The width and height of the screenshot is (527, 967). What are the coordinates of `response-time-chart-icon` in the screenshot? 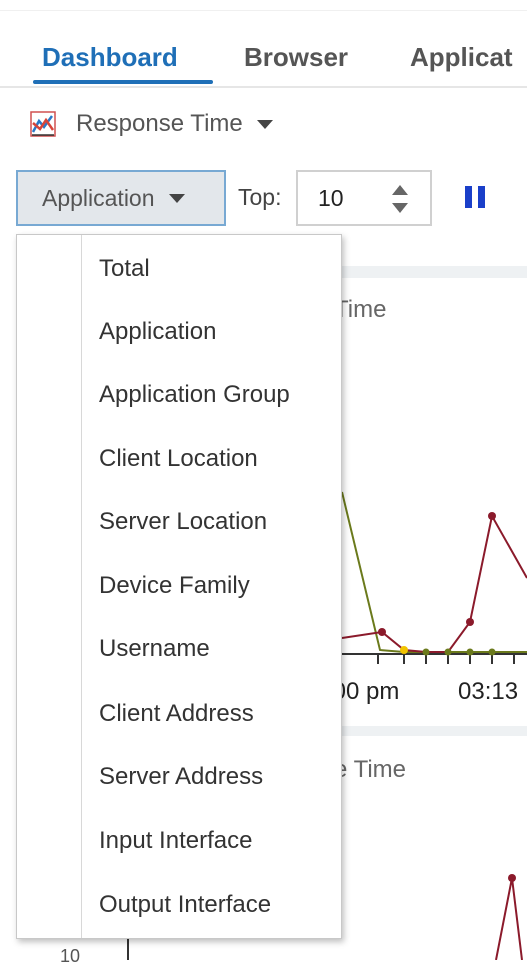 It's located at (43, 124).